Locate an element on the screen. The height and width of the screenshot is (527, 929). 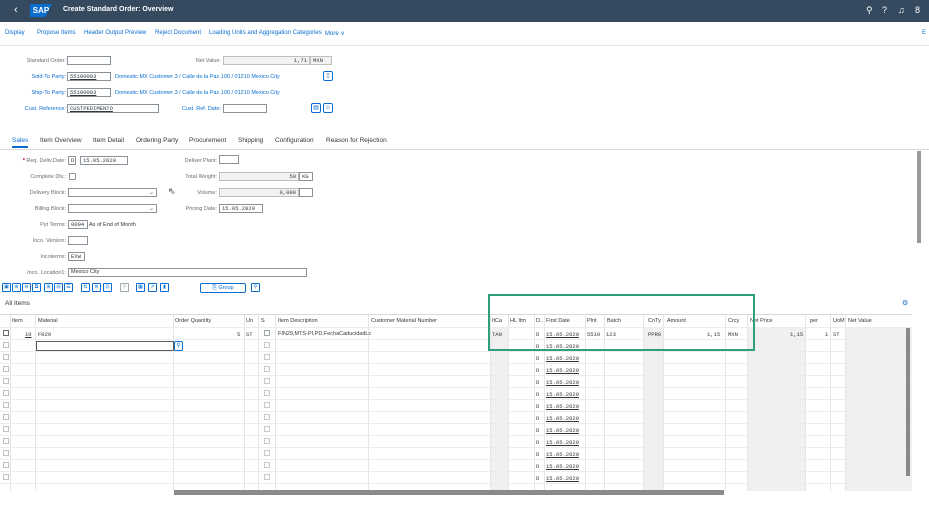
tab-item-detail: Item Detail is located at coordinates (108, 140).